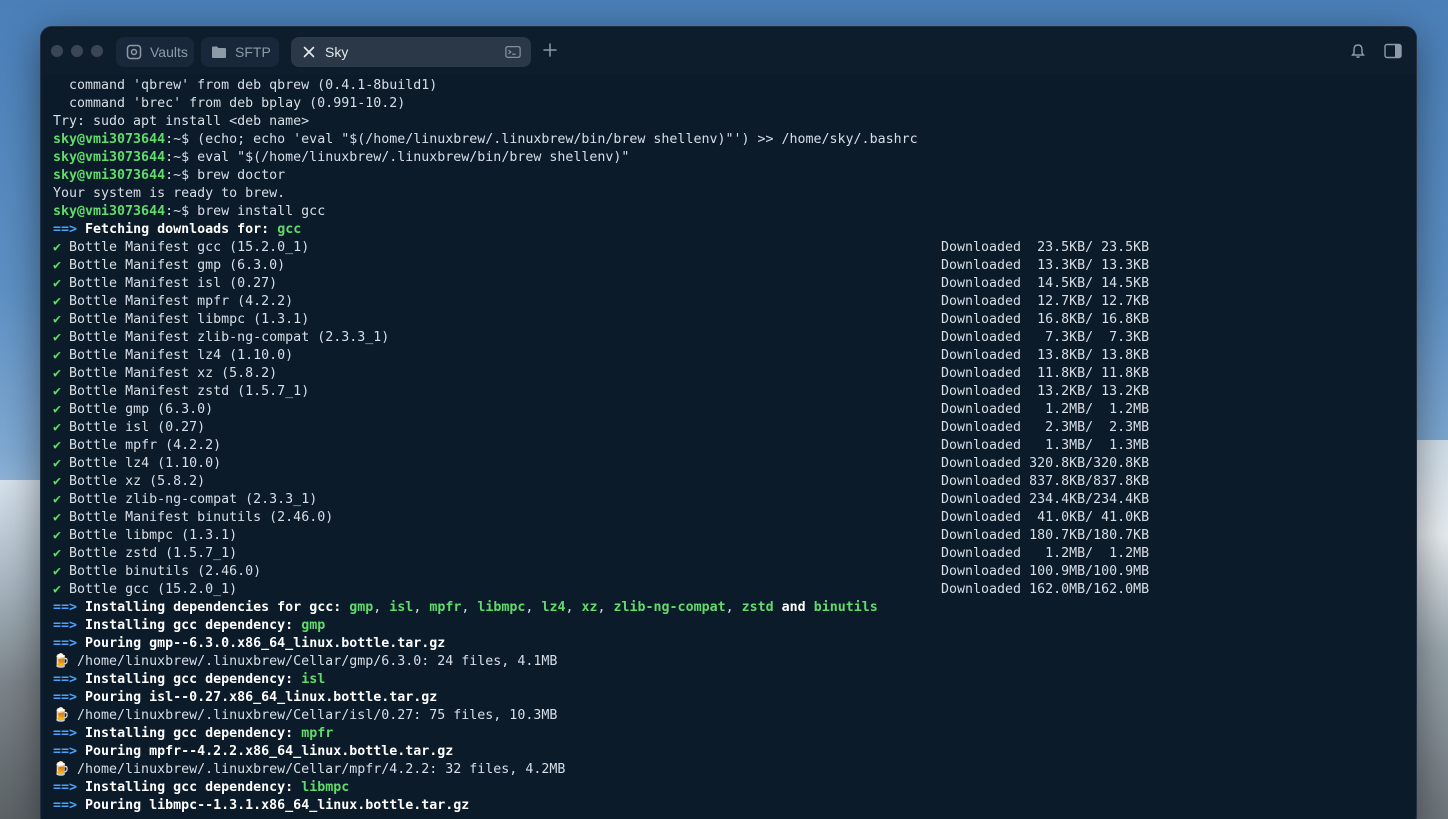  What do you see at coordinates (1085, 409) in the screenshot?
I see `download-size: 1.2MB/ 1.2MB` at bounding box center [1085, 409].